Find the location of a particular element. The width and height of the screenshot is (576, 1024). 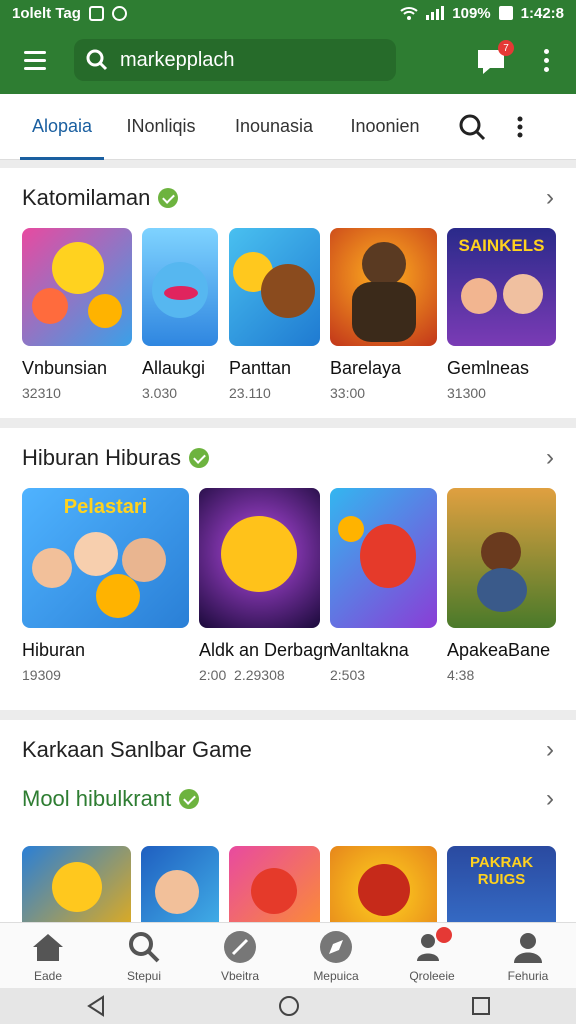

pen-icon is located at coordinates (240, 946).